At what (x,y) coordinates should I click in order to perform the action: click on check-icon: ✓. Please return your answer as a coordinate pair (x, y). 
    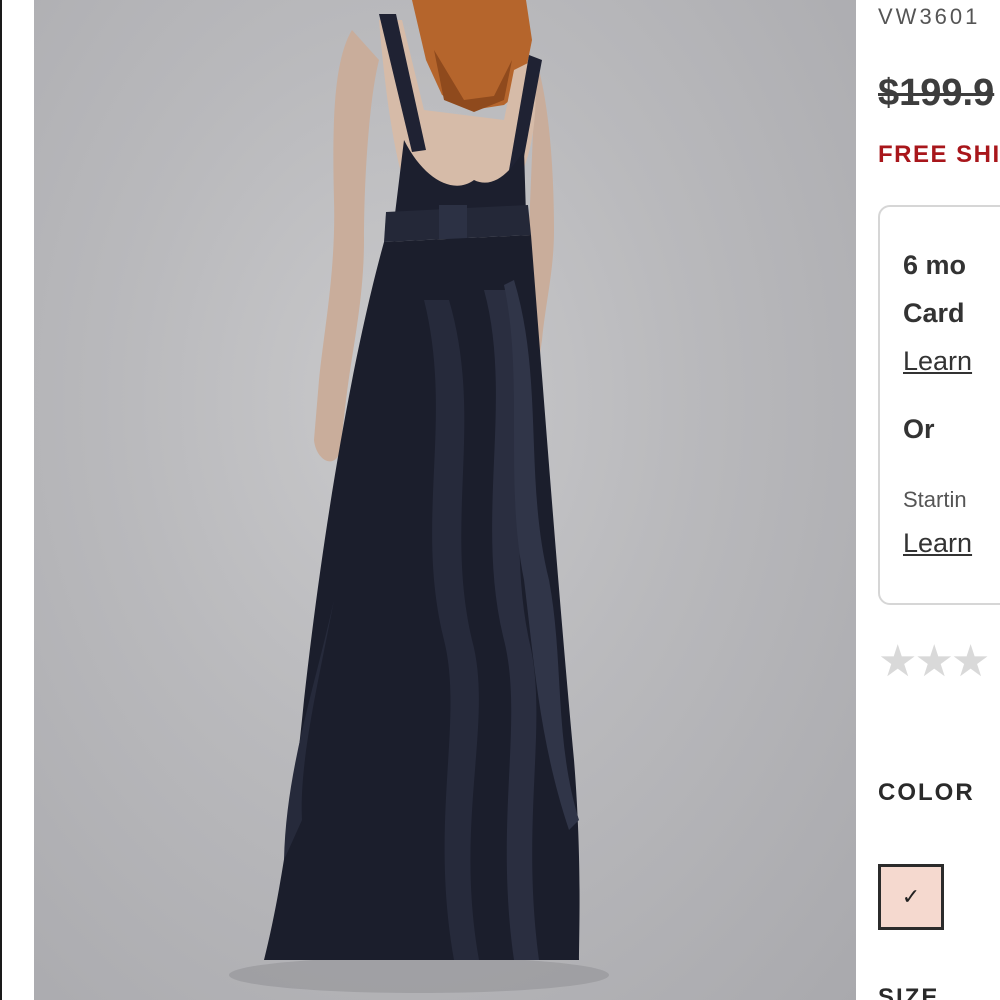
    Looking at the image, I should click on (911, 896).